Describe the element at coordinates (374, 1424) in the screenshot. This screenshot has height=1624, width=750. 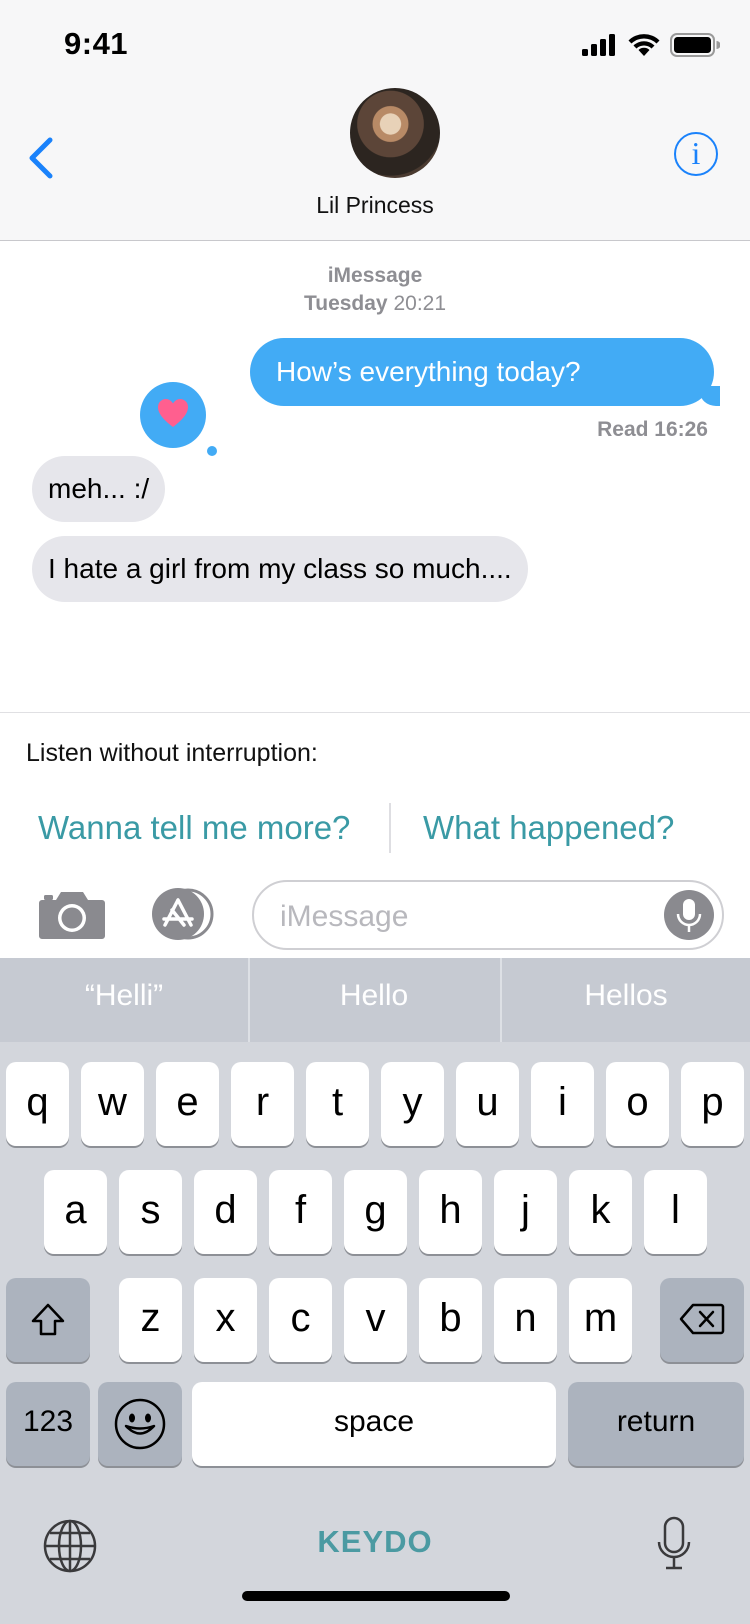
I see `space-key: space` at that location.